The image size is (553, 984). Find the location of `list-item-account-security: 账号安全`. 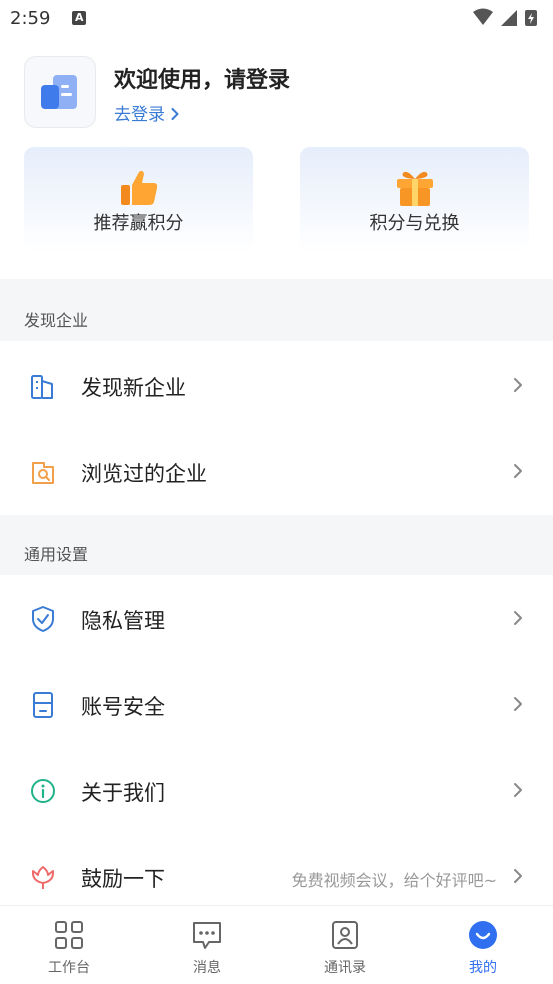

list-item-account-security: 账号安全 is located at coordinates (276, 705).